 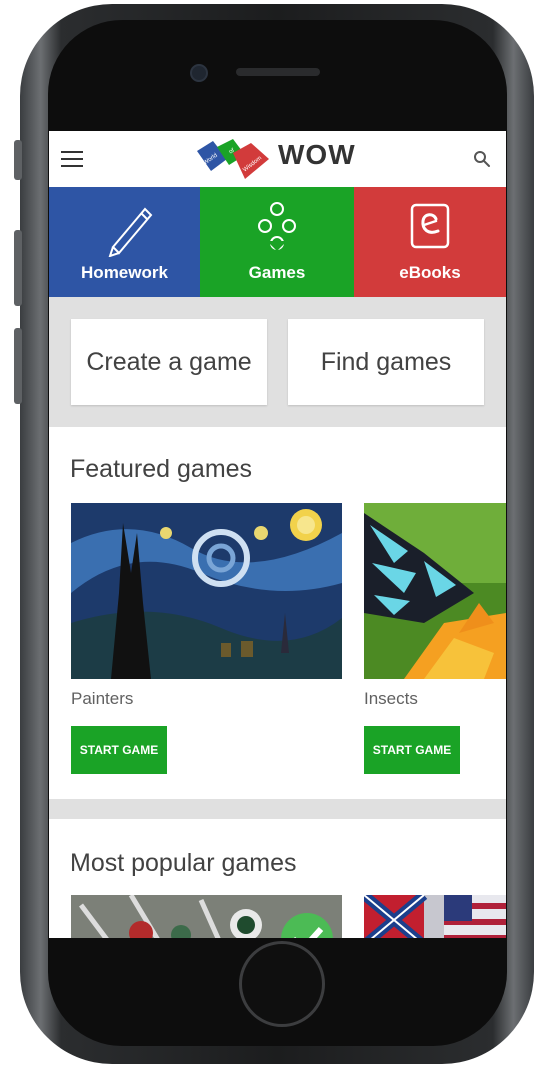 I want to click on menu-icon, so click(x=72, y=159).